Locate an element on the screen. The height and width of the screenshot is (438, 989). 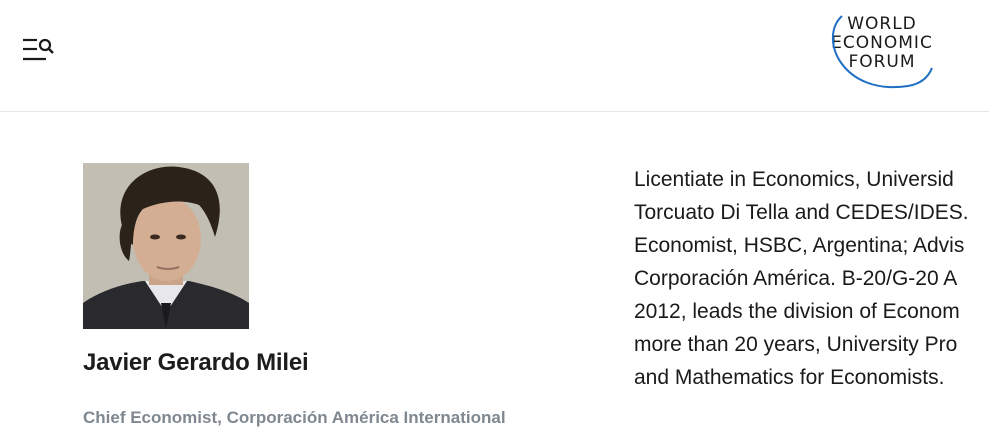
menu-search-icon is located at coordinates (38, 49).